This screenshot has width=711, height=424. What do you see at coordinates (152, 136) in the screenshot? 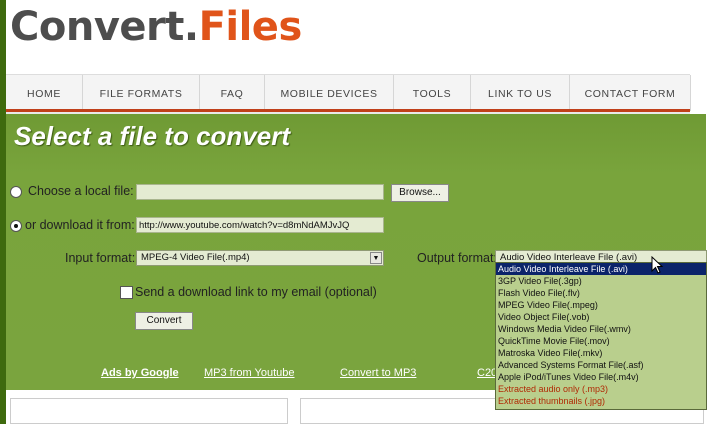
I see `page-title: Select a file to convert` at bounding box center [152, 136].